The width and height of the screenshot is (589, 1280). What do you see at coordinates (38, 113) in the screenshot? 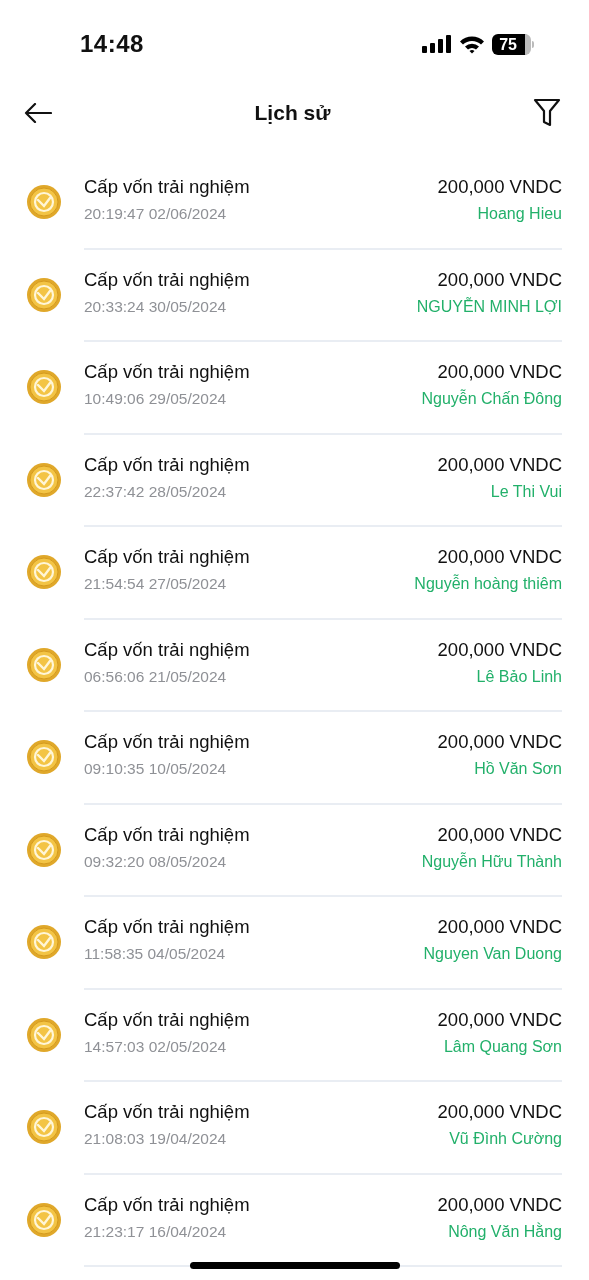
I see `back-arrow-icon` at bounding box center [38, 113].